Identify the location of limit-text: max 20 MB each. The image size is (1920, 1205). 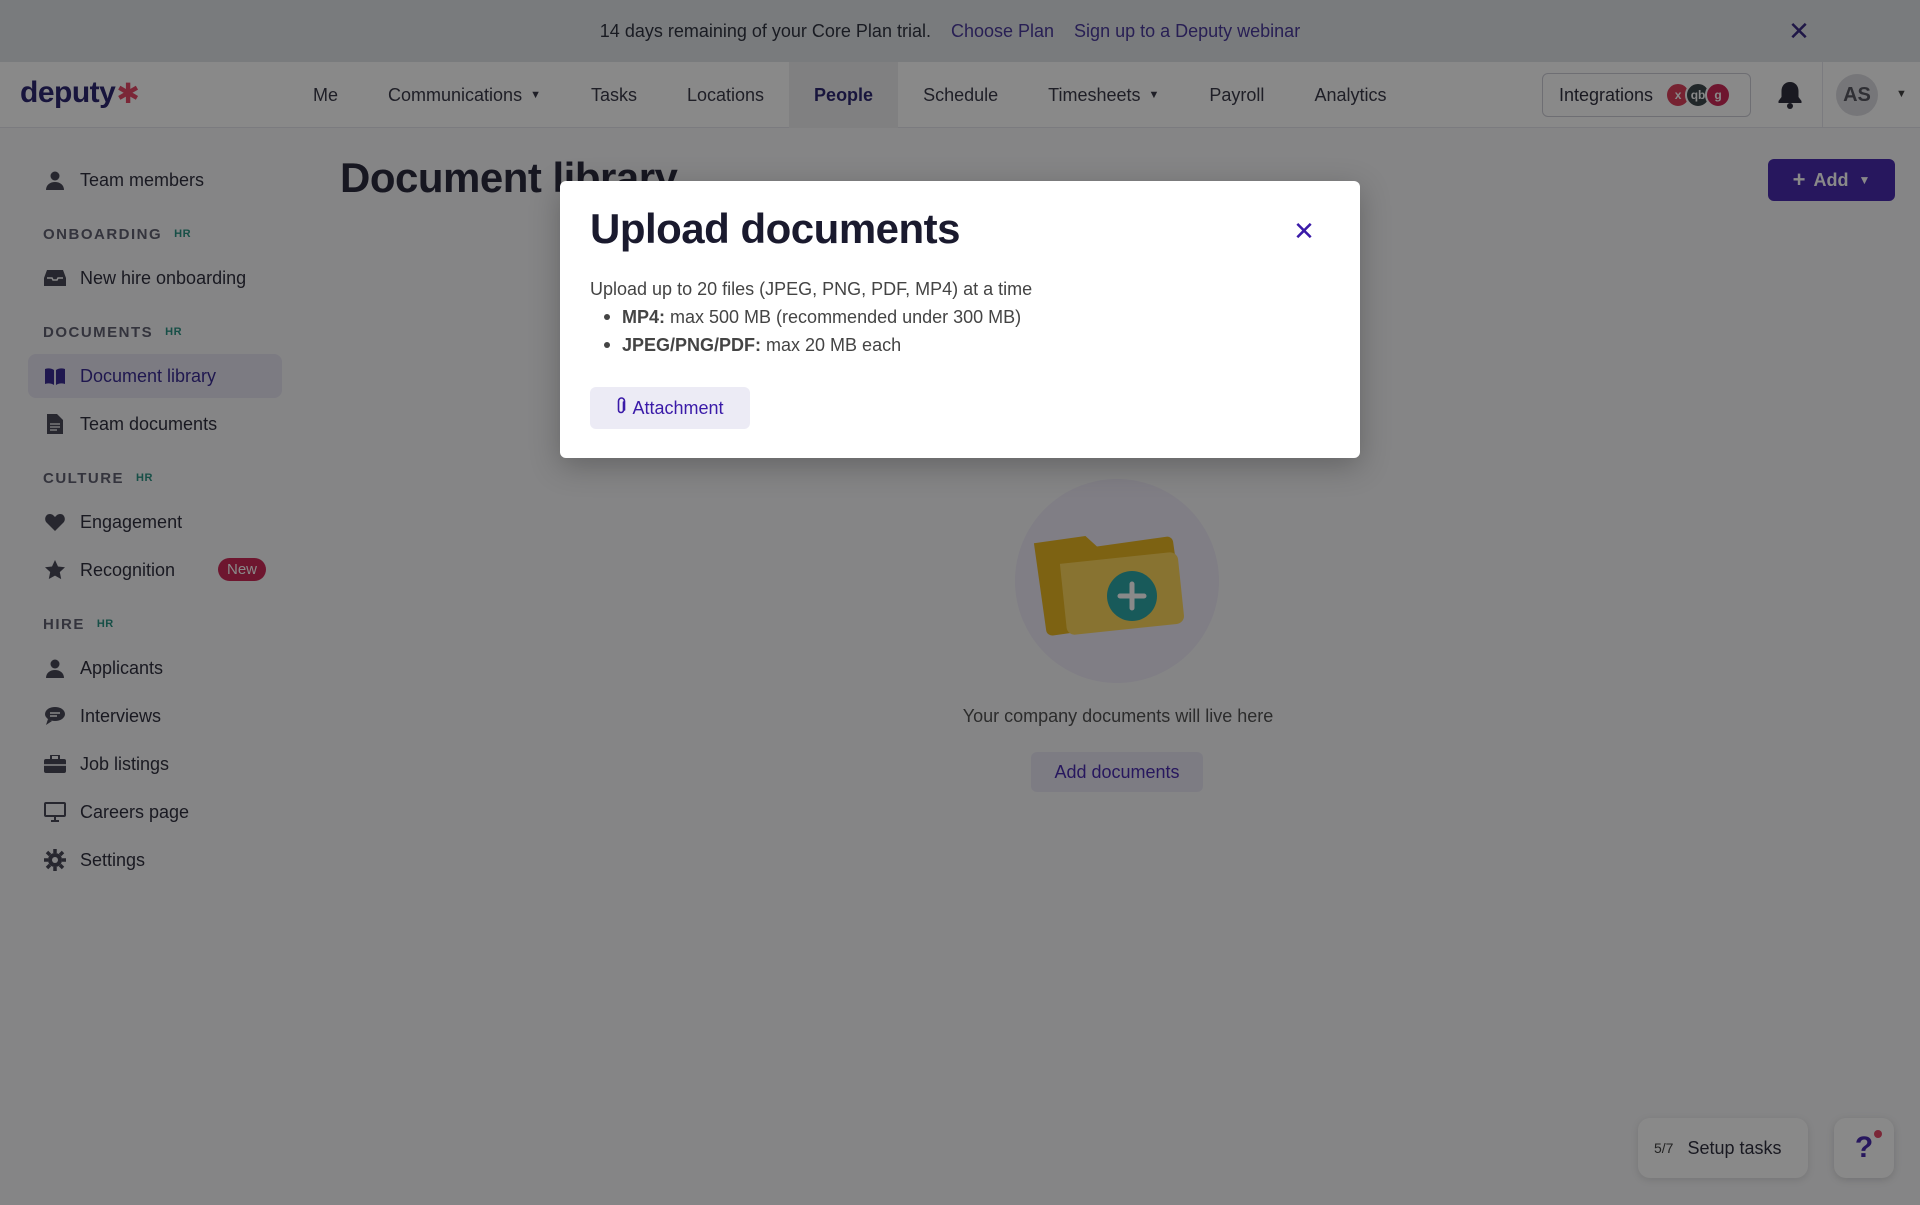
(834, 345).